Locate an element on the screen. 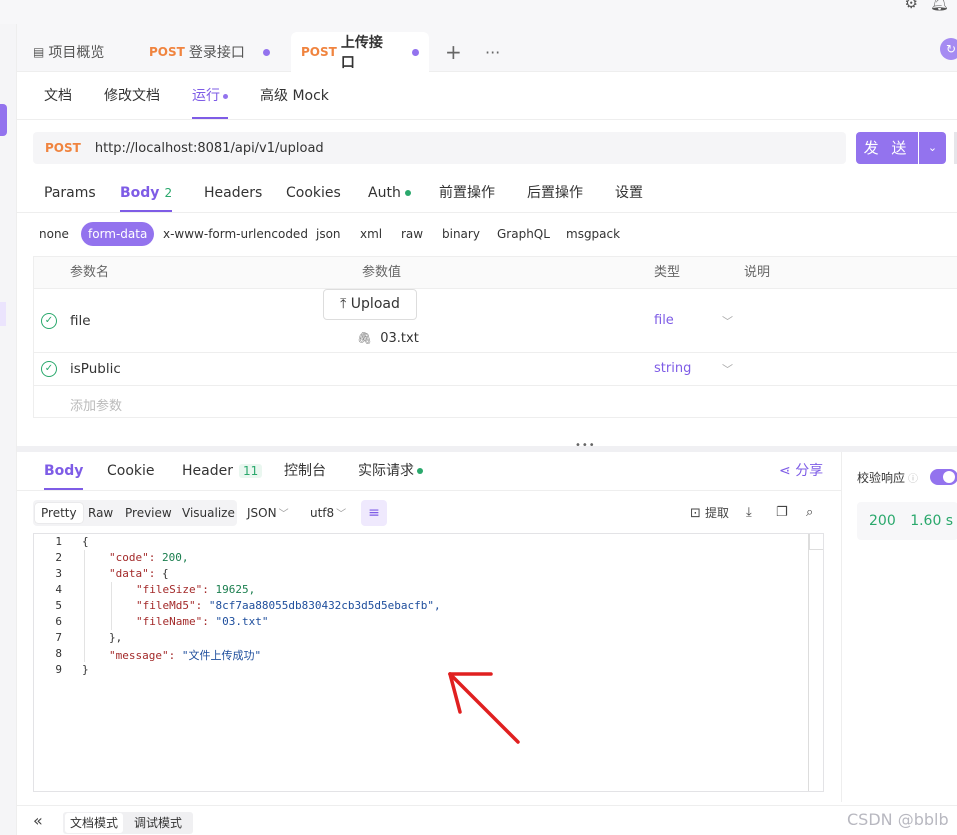 Image resolution: width=957 pixels, height=835 pixels. view-visualize: Visualize is located at coordinates (208, 513).